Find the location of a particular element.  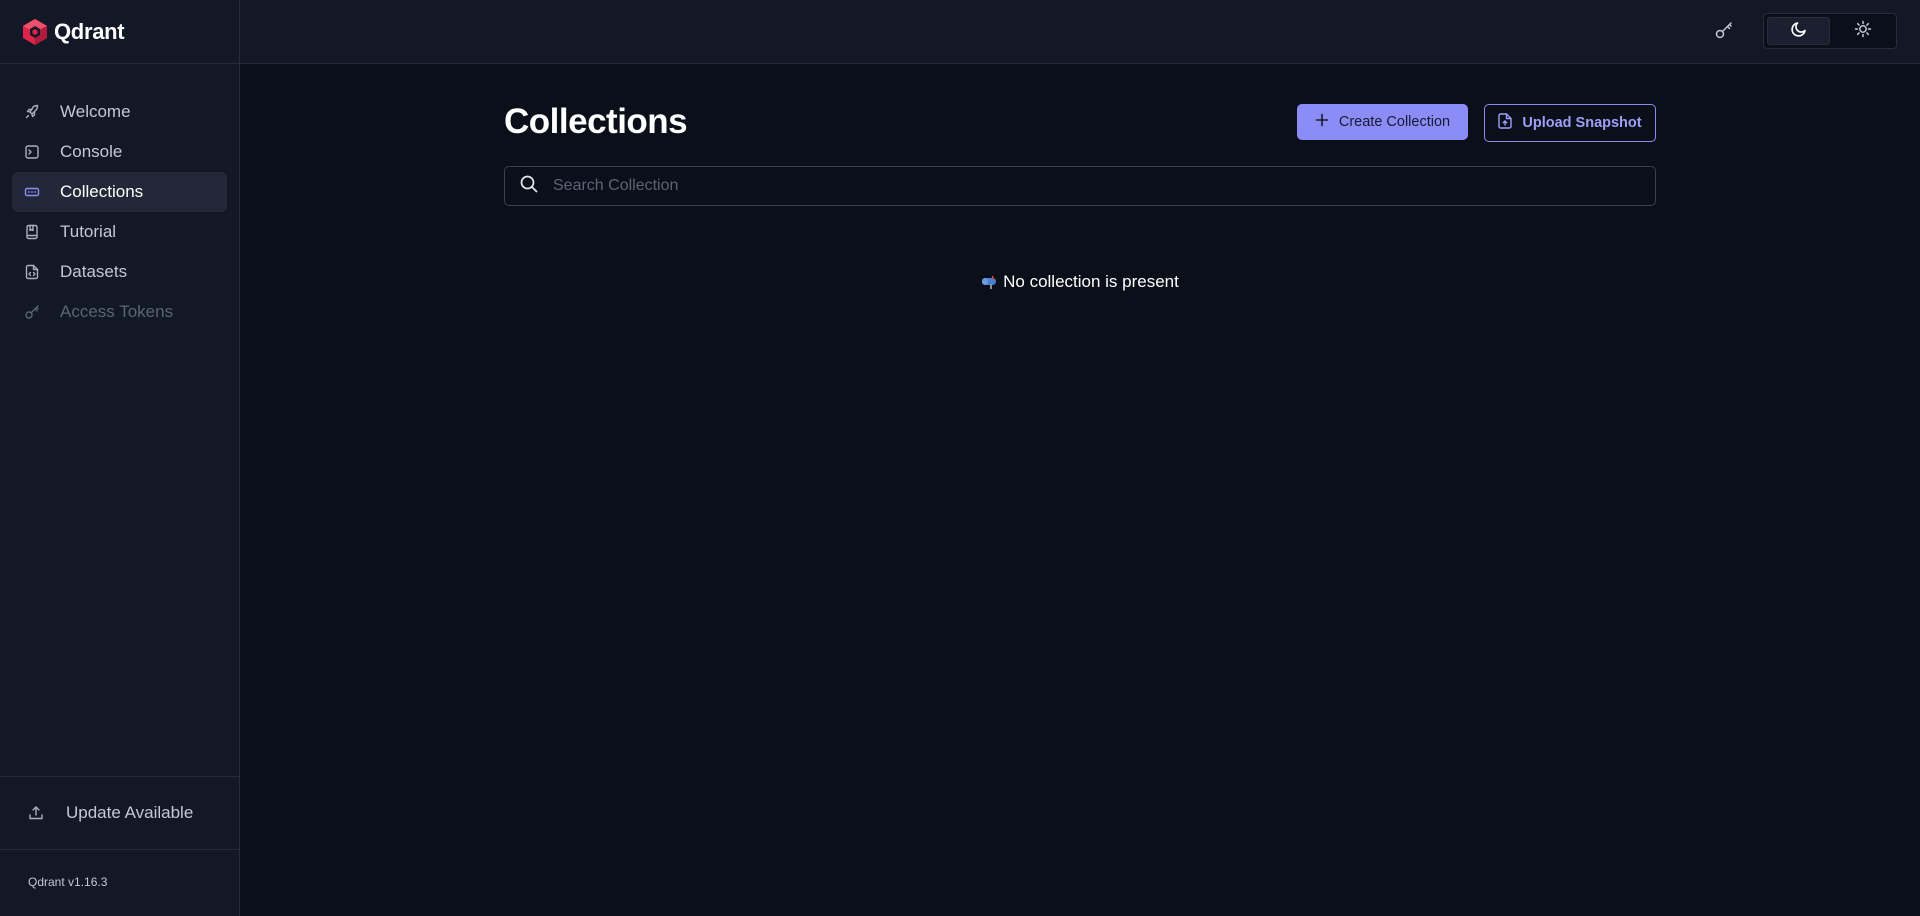

page-title: Collections is located at coordinates (596, 121).